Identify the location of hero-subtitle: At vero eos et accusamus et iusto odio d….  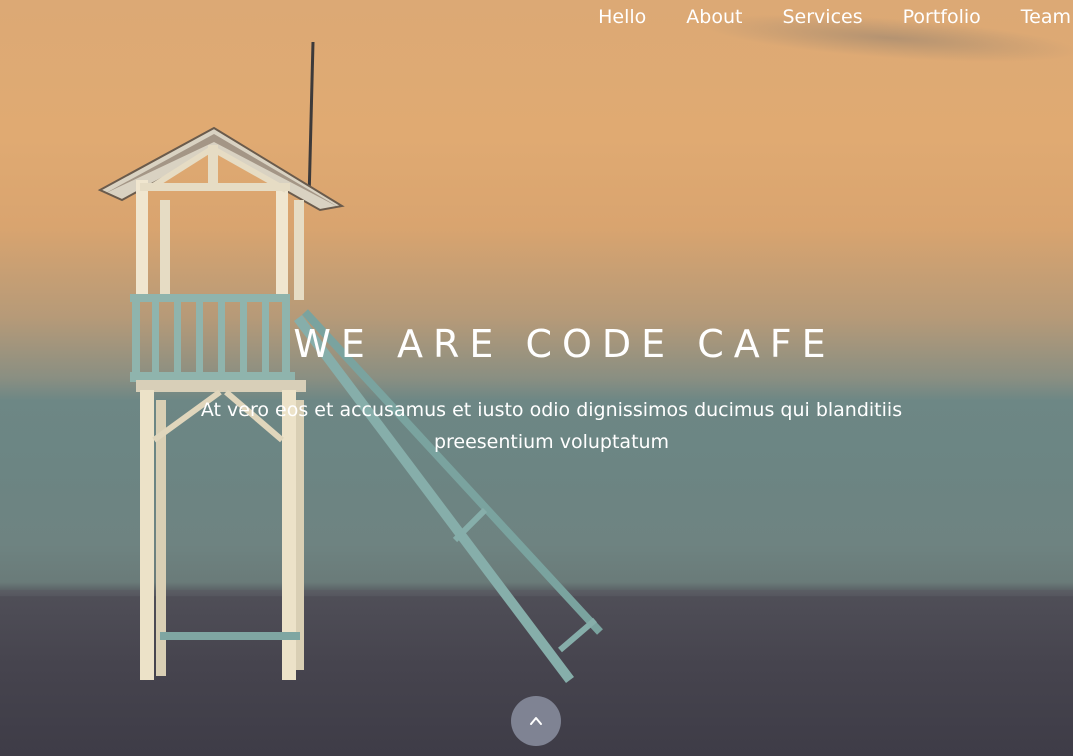
(551, 426).